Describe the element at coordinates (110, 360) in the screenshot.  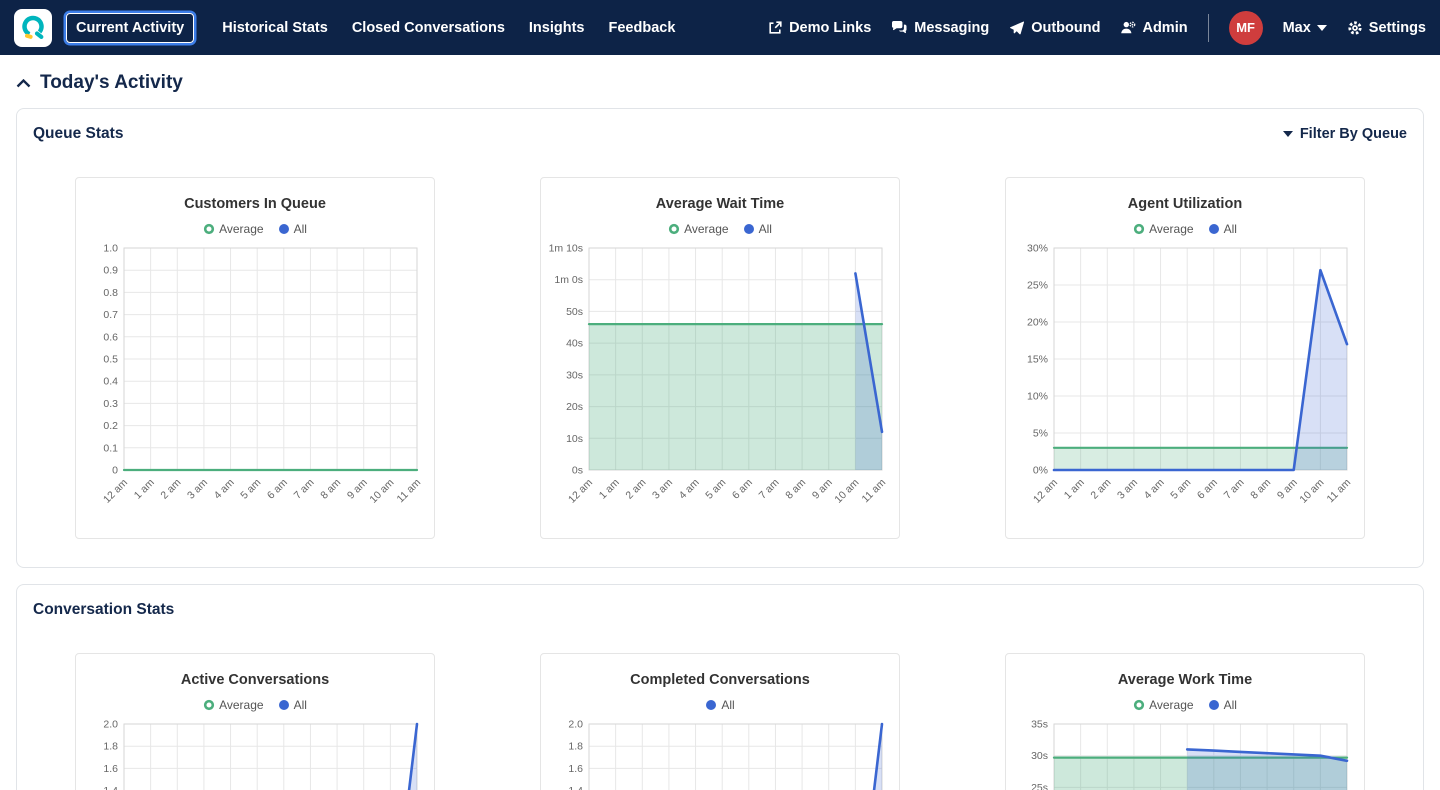
I see `svg-text: 0.5` at that location.